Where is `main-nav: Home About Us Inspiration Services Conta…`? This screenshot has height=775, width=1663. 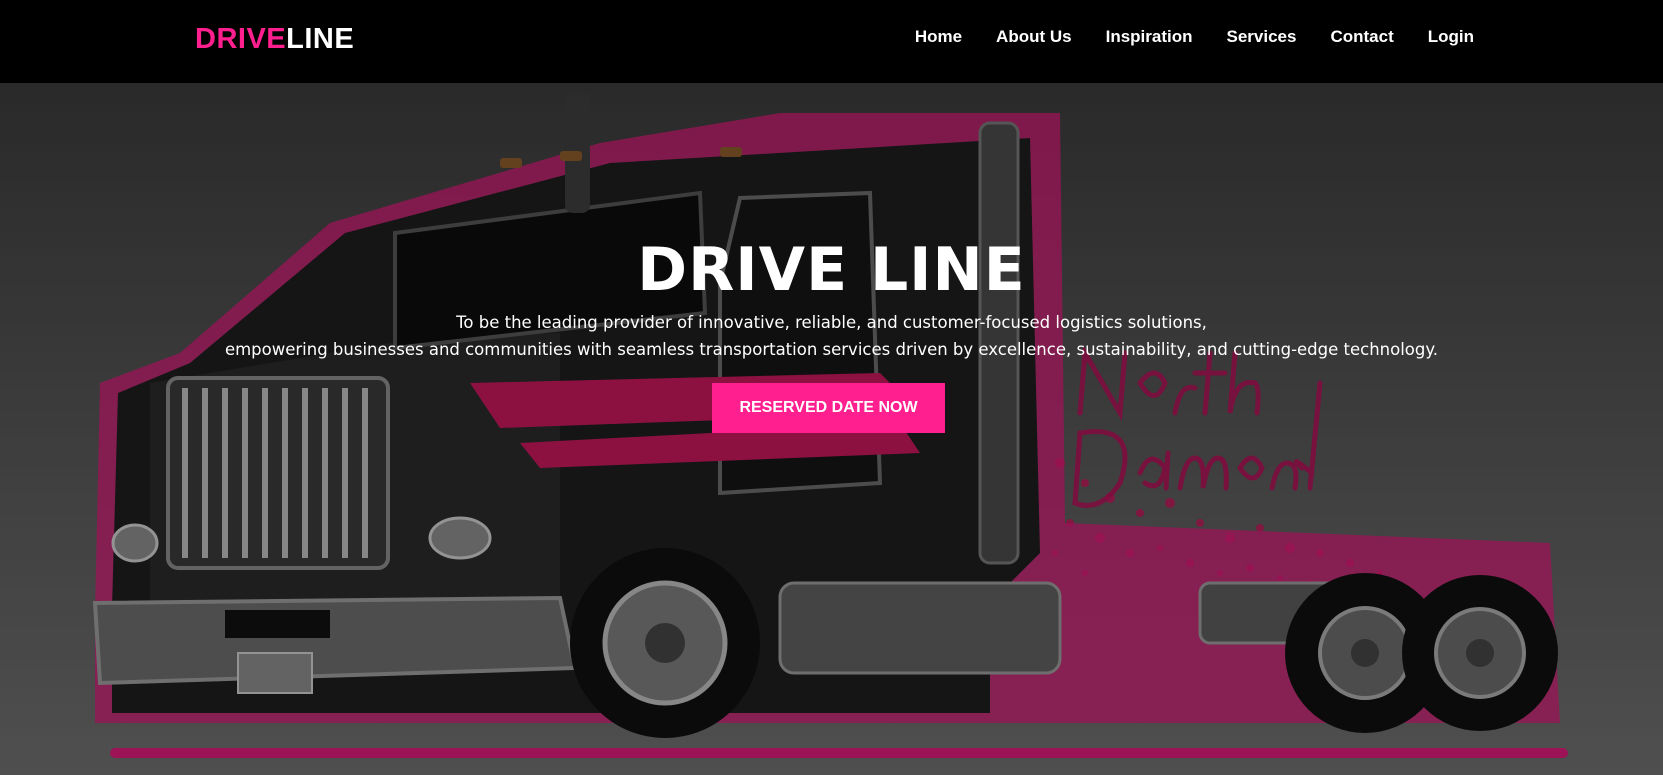
main-nav: Home About Us Inspiration Services Conta… is located at coordinates (1177, 37).